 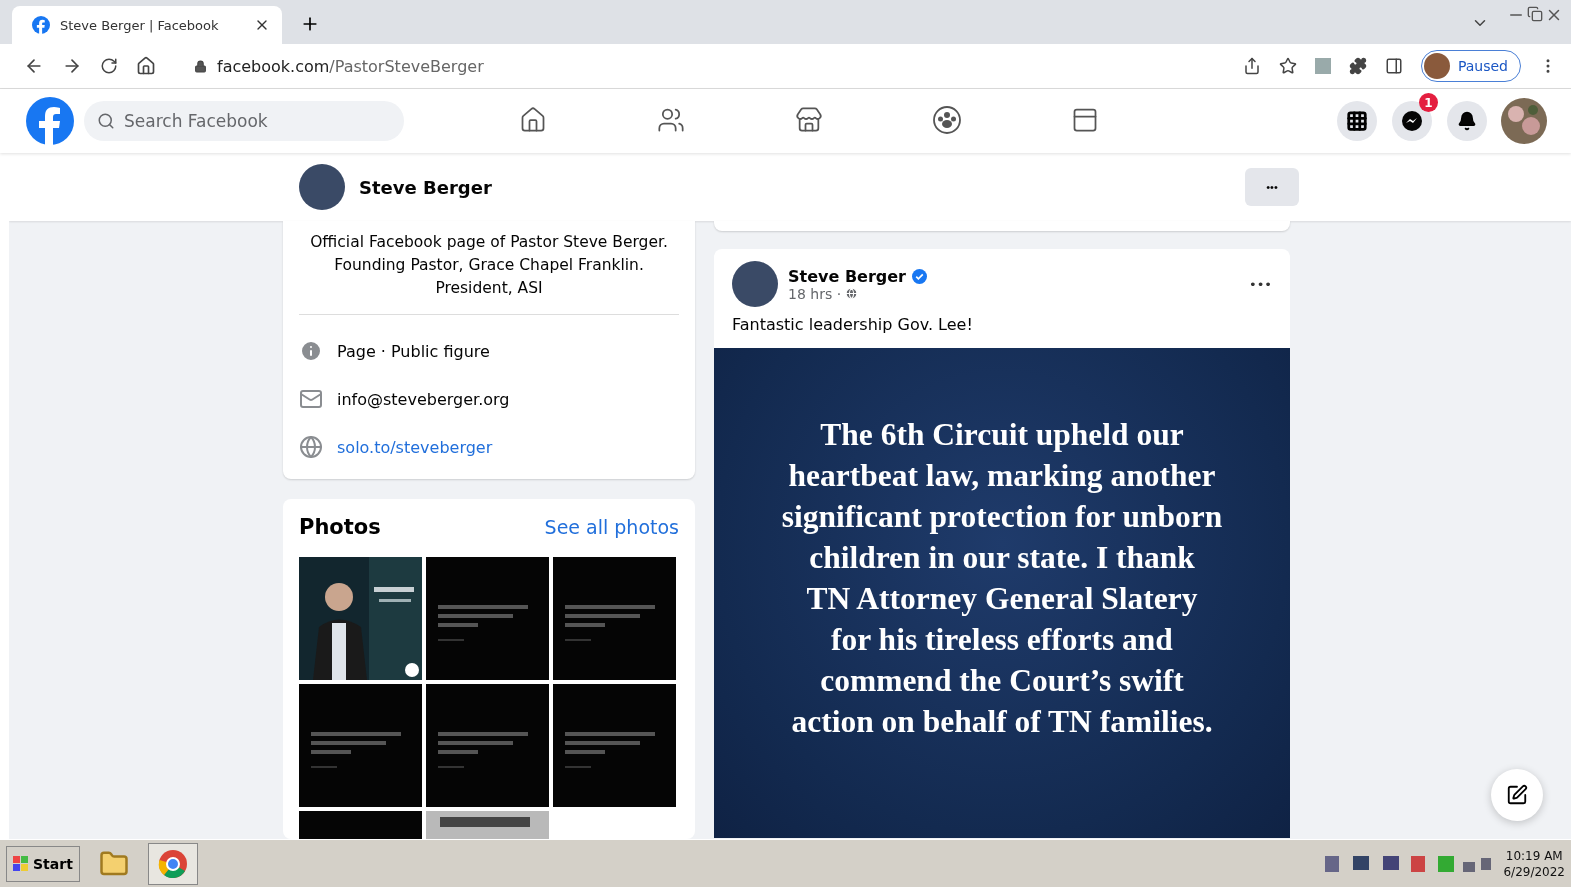 What do you see at coordinates (947, 119) in the screenshot?
I see `group-icon` at bounding box center [947, 119].